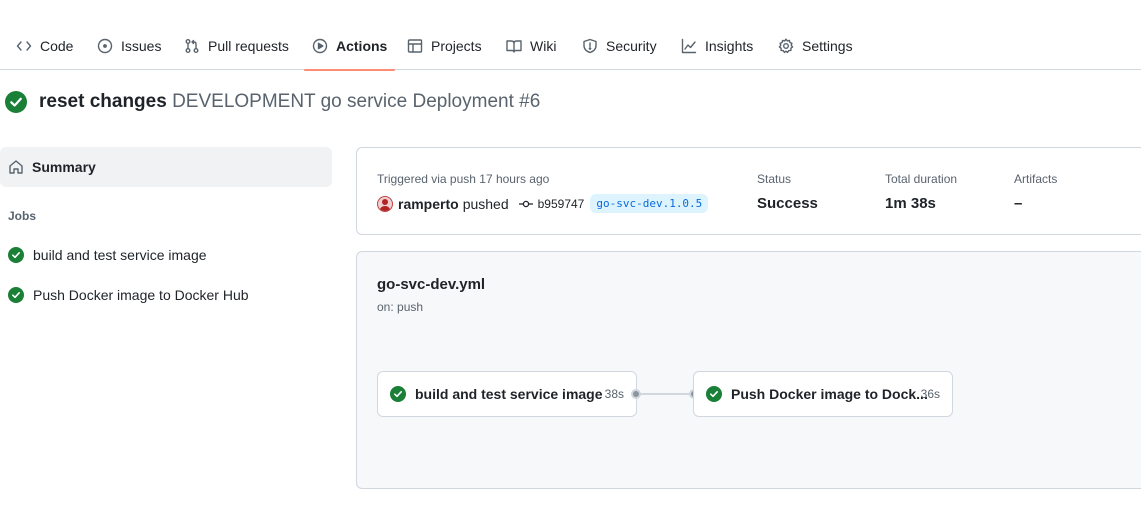 This screenshot has width=1141, height=527. Describe the element at coordinates (141, 295) in the screenshot. I see `sidebar-job-label: Push Docker image to Docker Hub` at that location.